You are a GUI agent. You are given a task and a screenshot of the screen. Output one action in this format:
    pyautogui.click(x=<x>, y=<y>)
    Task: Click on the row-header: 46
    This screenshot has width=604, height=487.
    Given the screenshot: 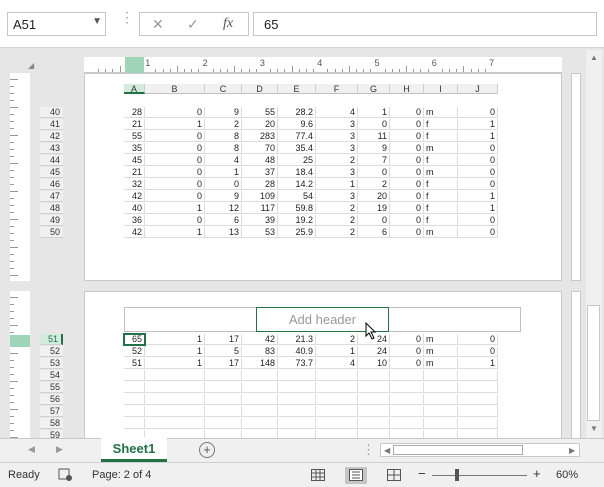 What is the action you would take?
    pyautogui.click(x=51, y=184)
    